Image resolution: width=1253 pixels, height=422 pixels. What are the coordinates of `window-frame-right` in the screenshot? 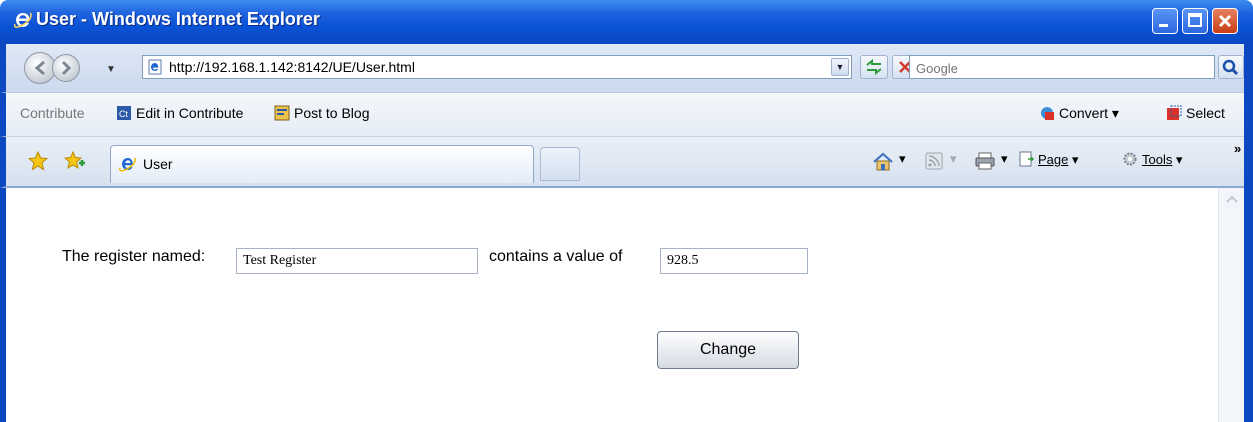 It's located at (1248, 233).